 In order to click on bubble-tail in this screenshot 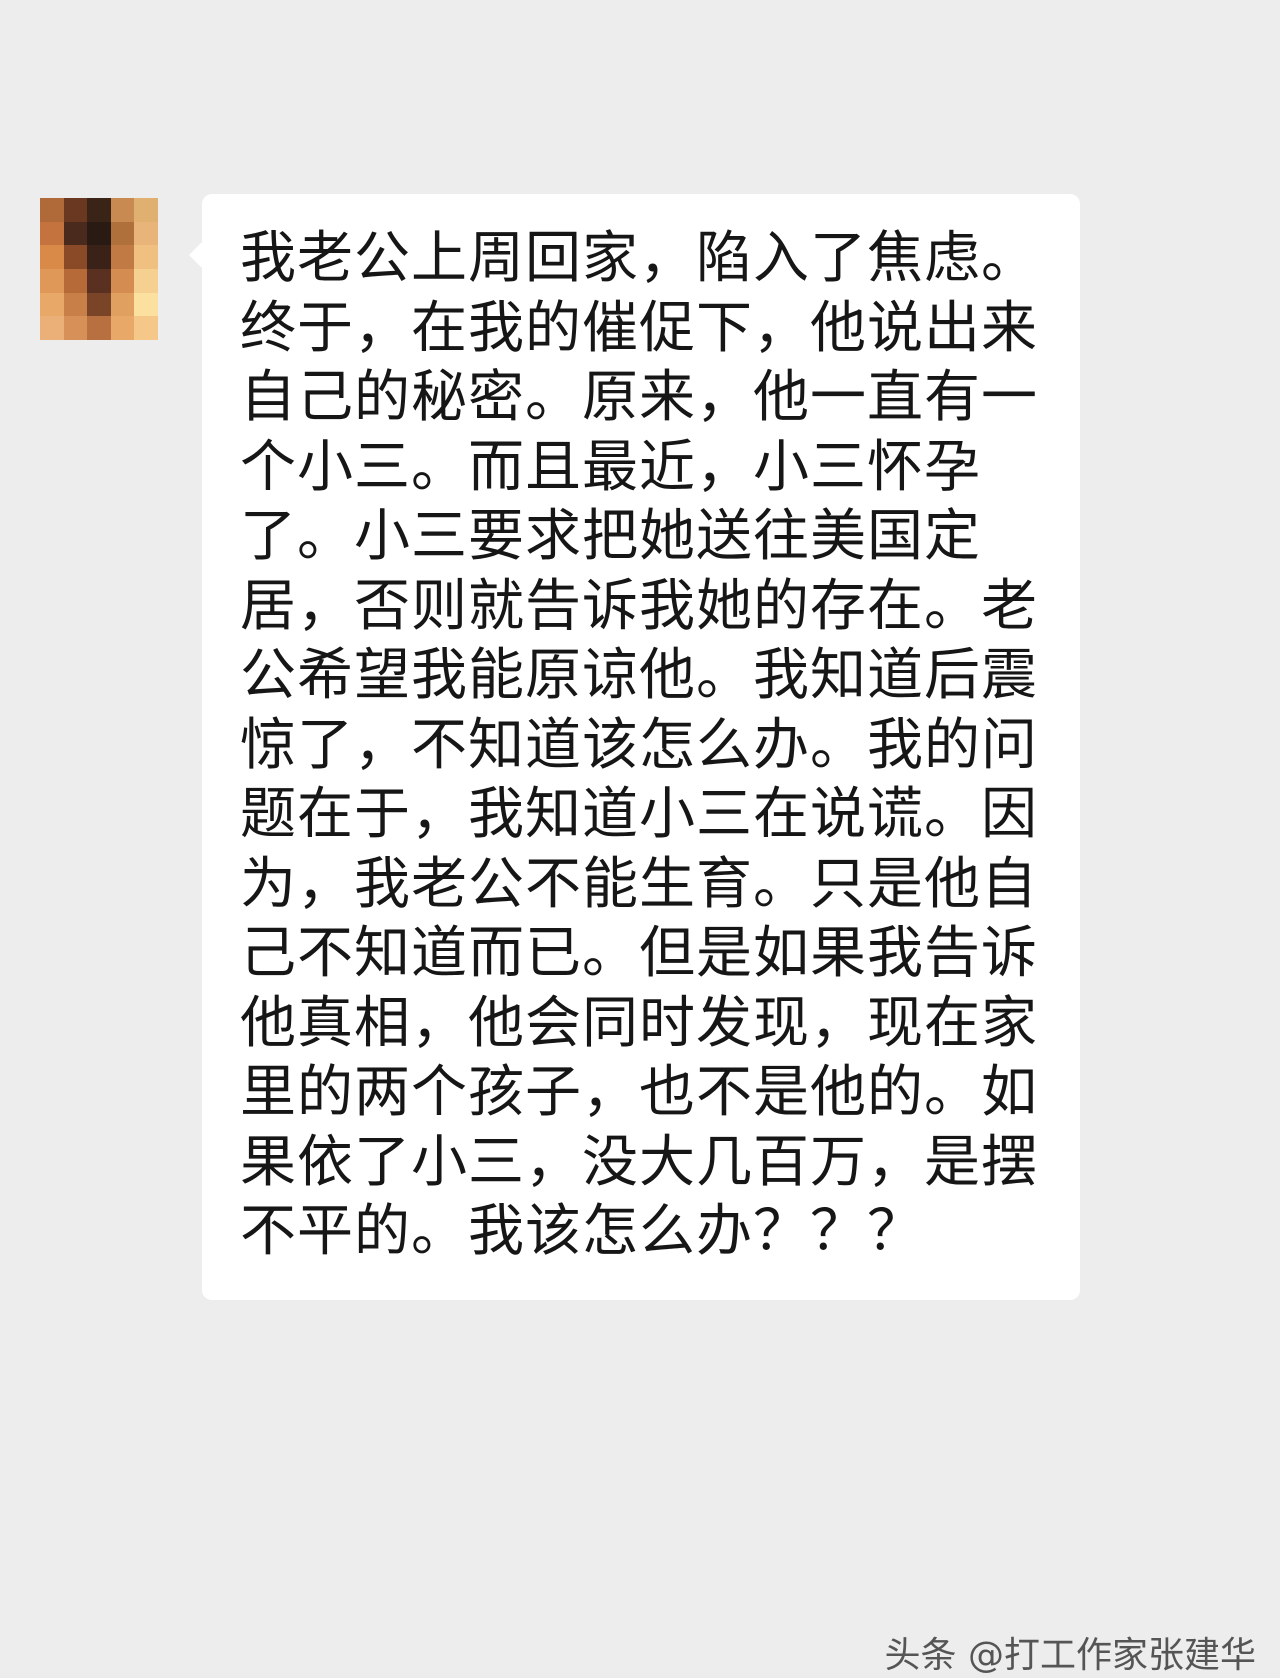, I will do `click(195, 255)`.